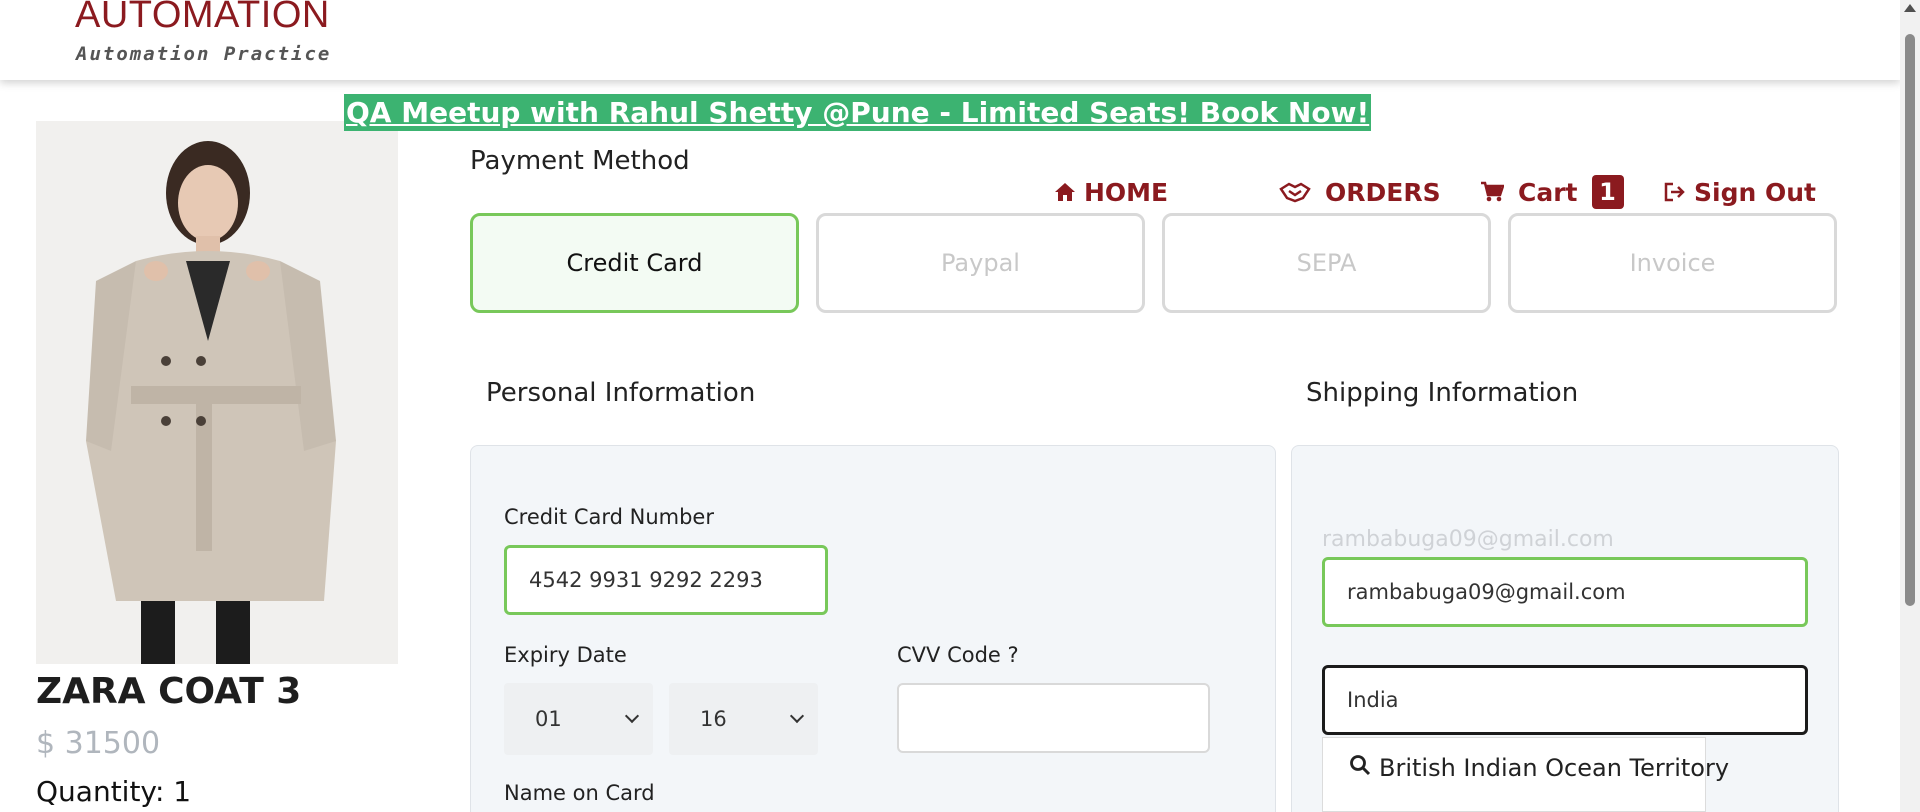  Describe the element at coordinates (1565, 592) in the screenshot. I see `shipping-email-input: rambabuga09@gmail.com` at that location.